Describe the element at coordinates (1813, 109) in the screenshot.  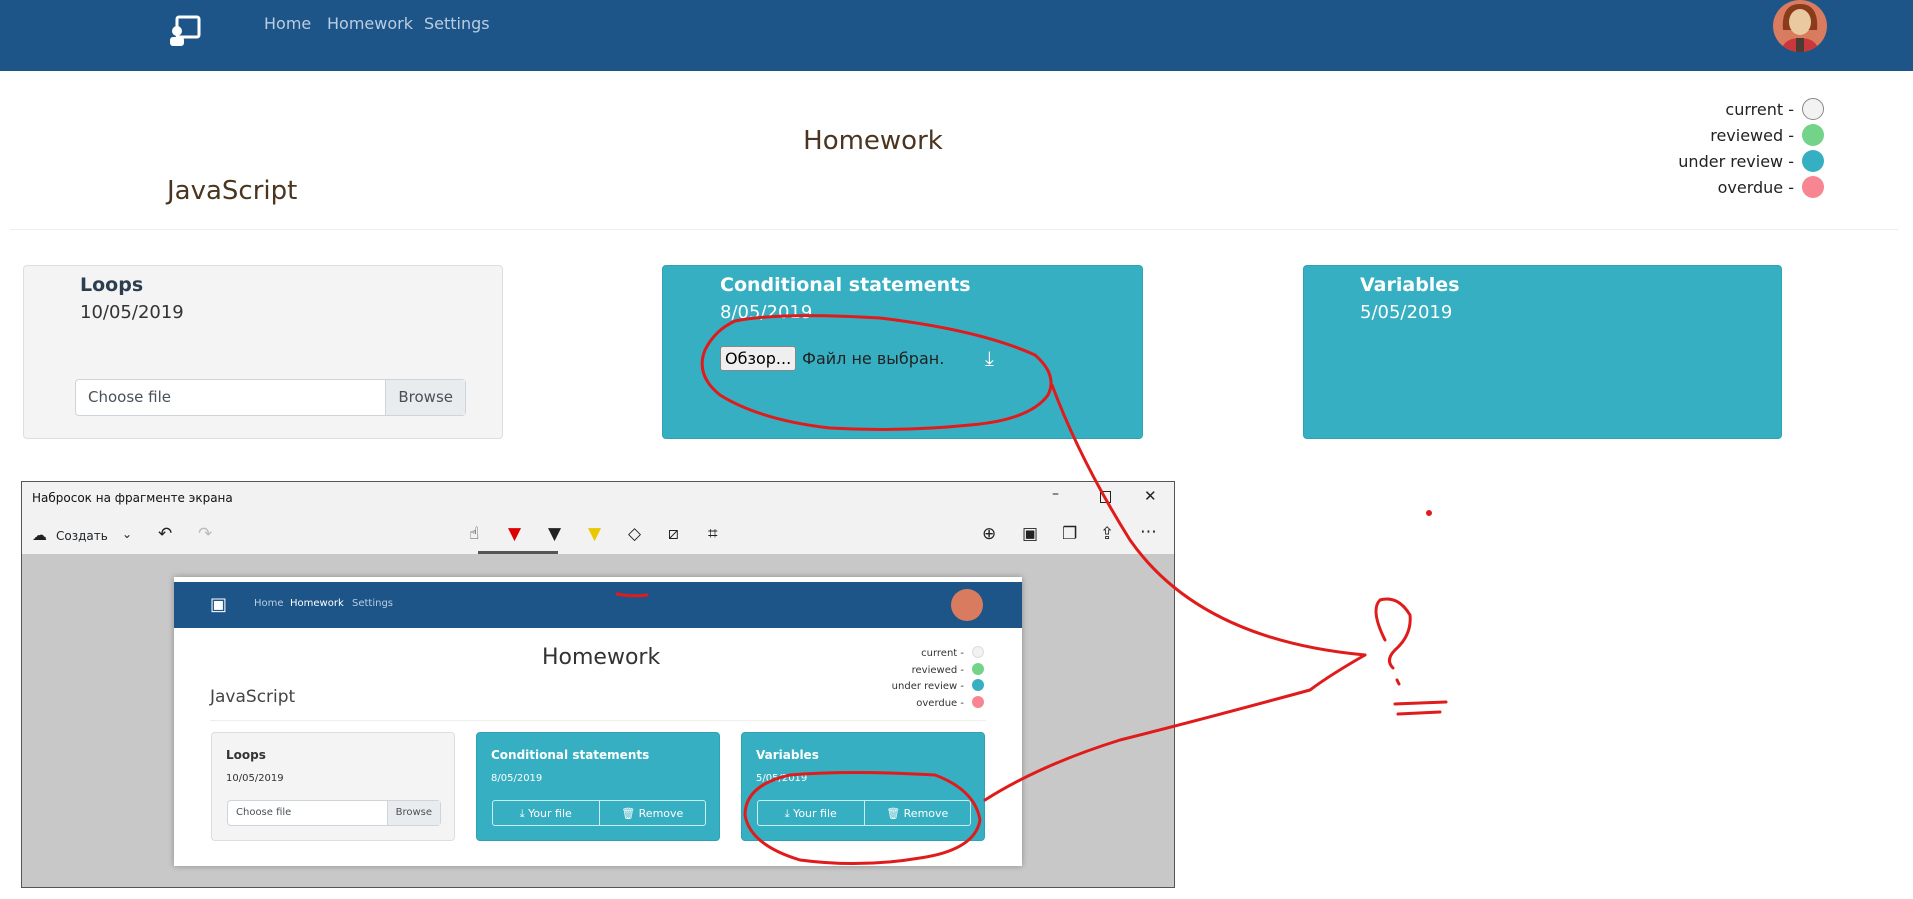
I see `legend-current-dot` at that location.